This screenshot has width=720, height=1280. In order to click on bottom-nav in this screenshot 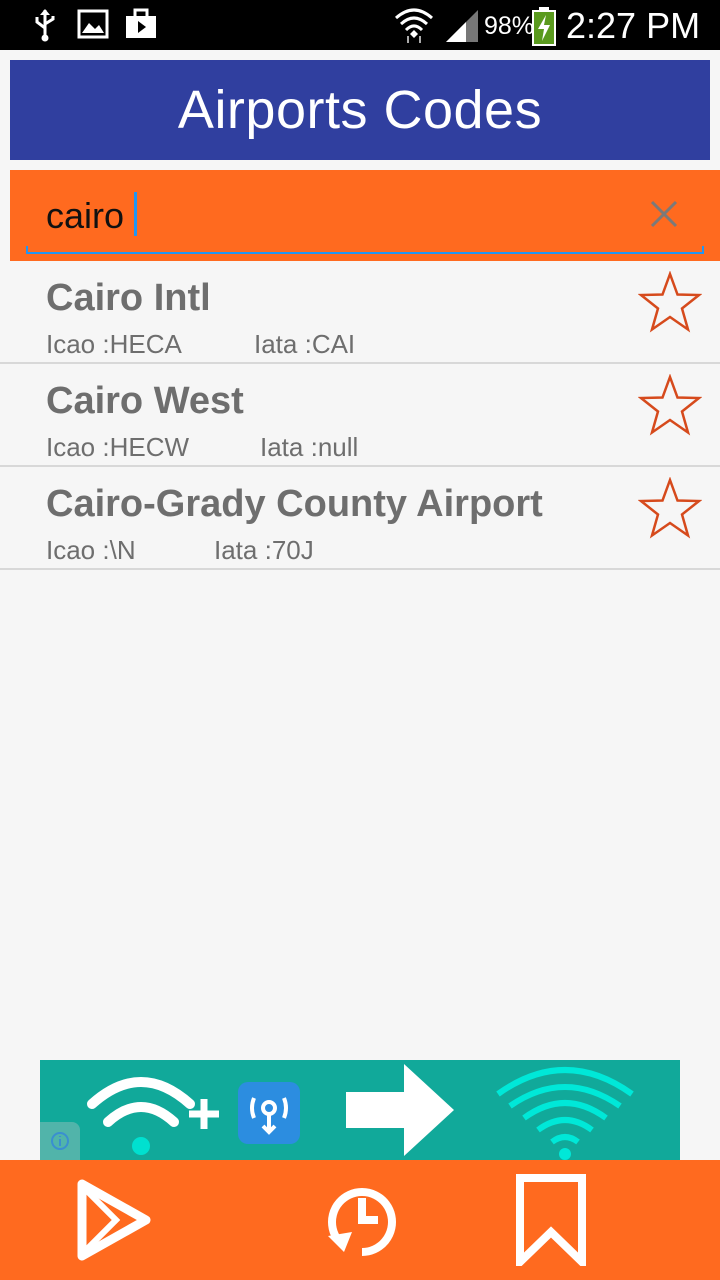, I will do `click(360, 1220)`.